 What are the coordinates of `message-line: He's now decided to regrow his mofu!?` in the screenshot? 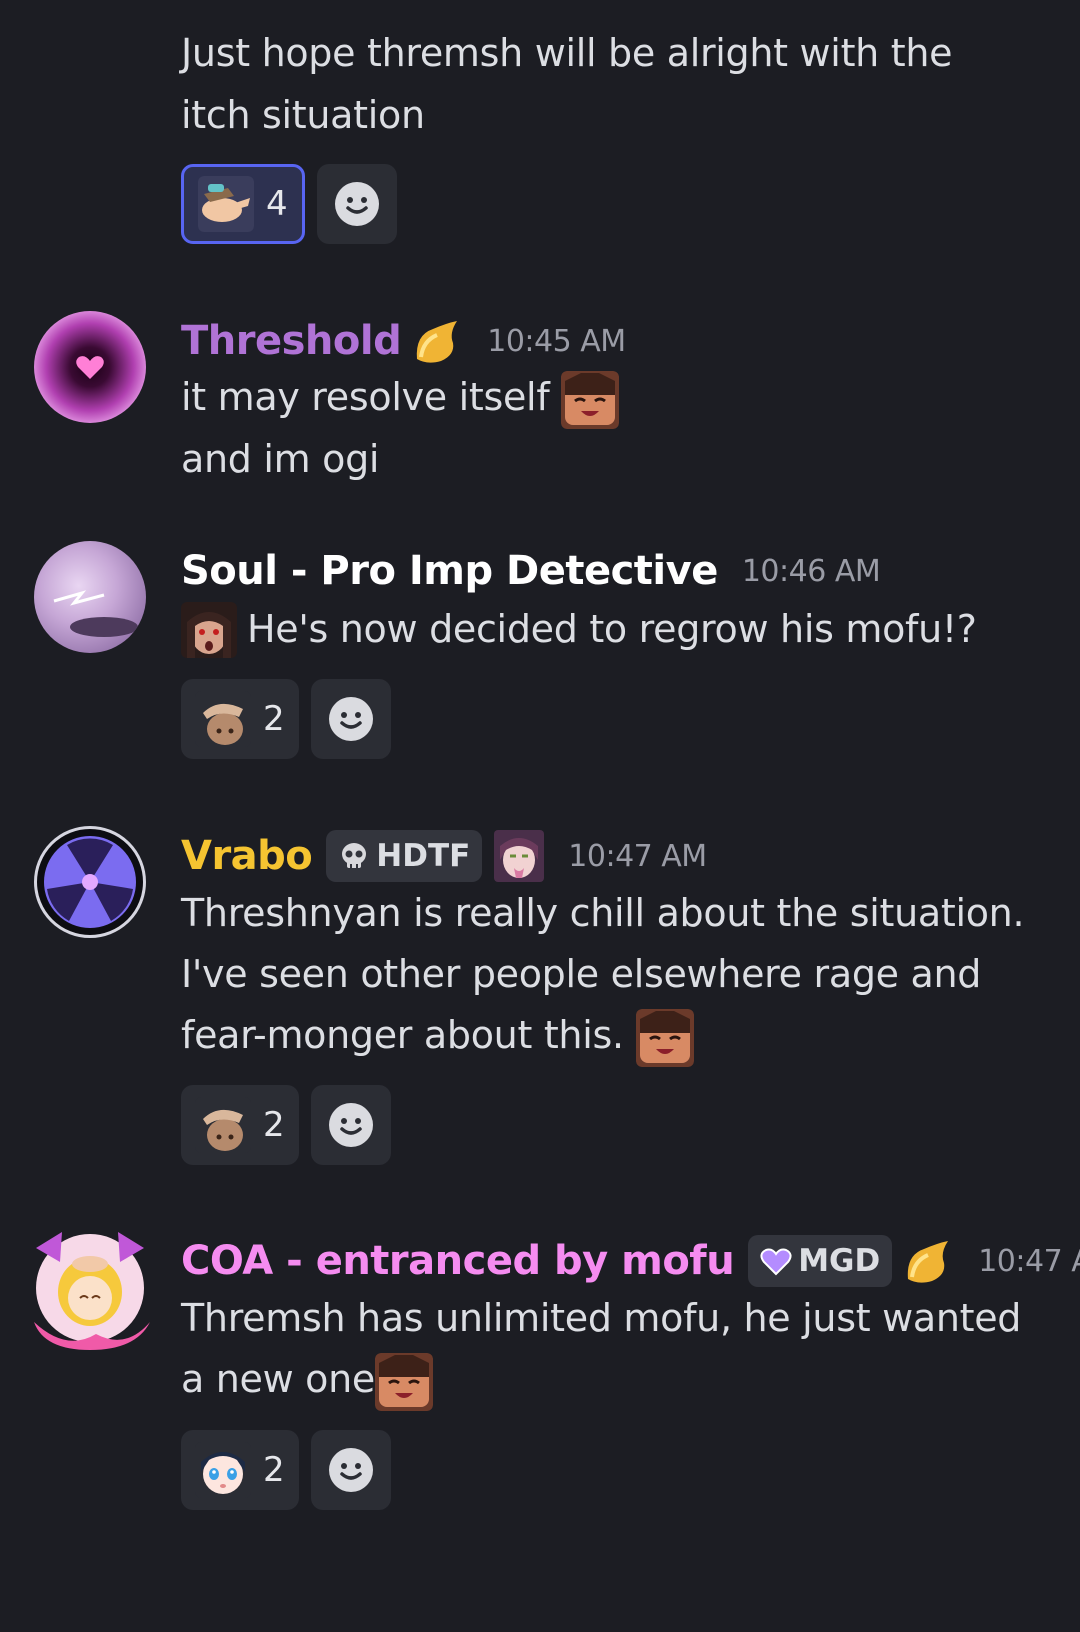 It's located at (579, 629).